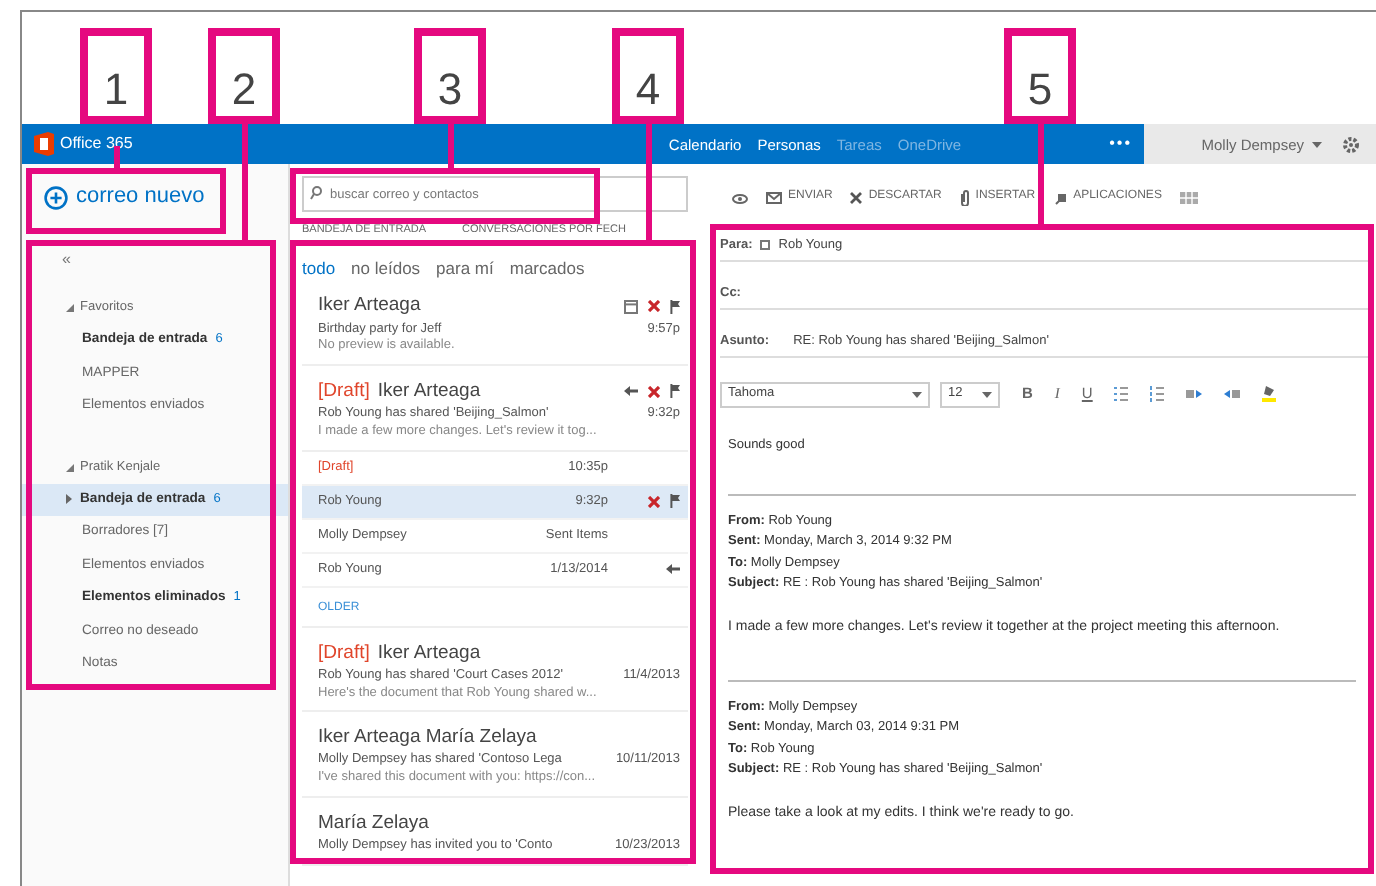  What do you see at coordinates (631, 306) in the screenshot?
I see `calendar-icon` at bounding box center [631, 306].